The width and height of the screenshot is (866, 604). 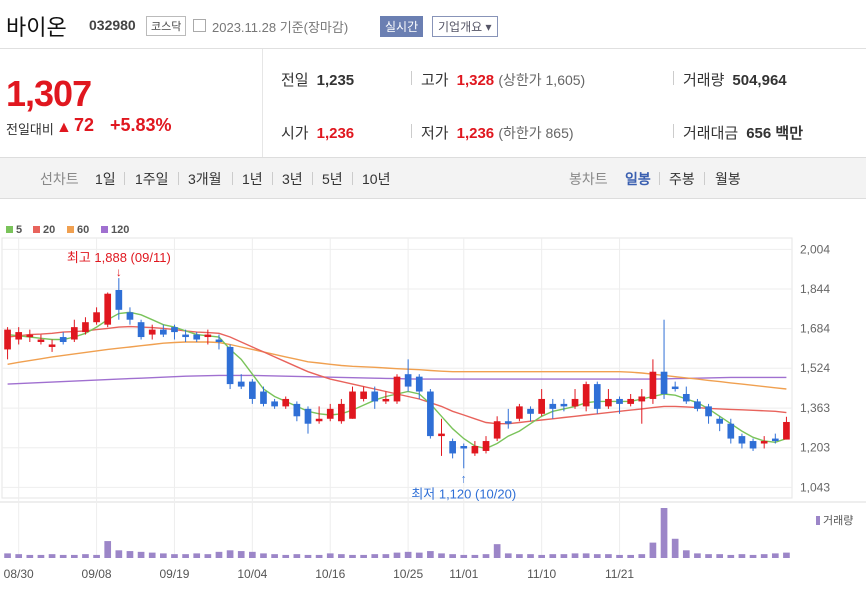 I want to click on amount-value: 656 백만, so click(x=774, y=133).